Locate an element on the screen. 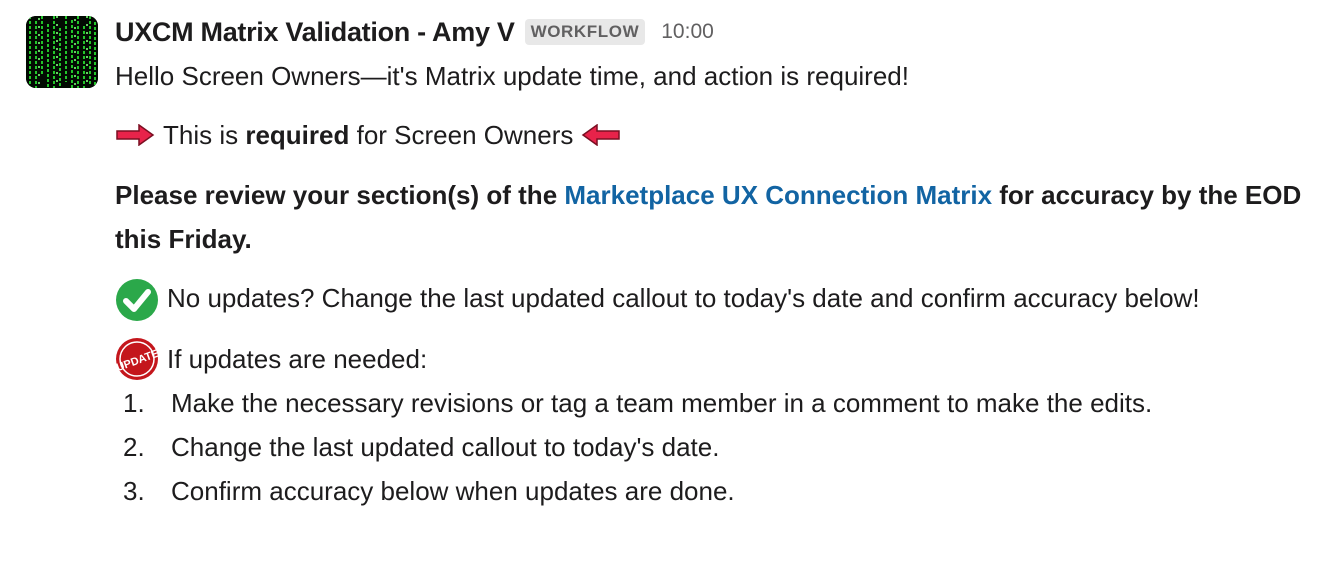 The width and height of the screenshot is (1322, 568). step-number: 2. is located at coordinates (134, 447).